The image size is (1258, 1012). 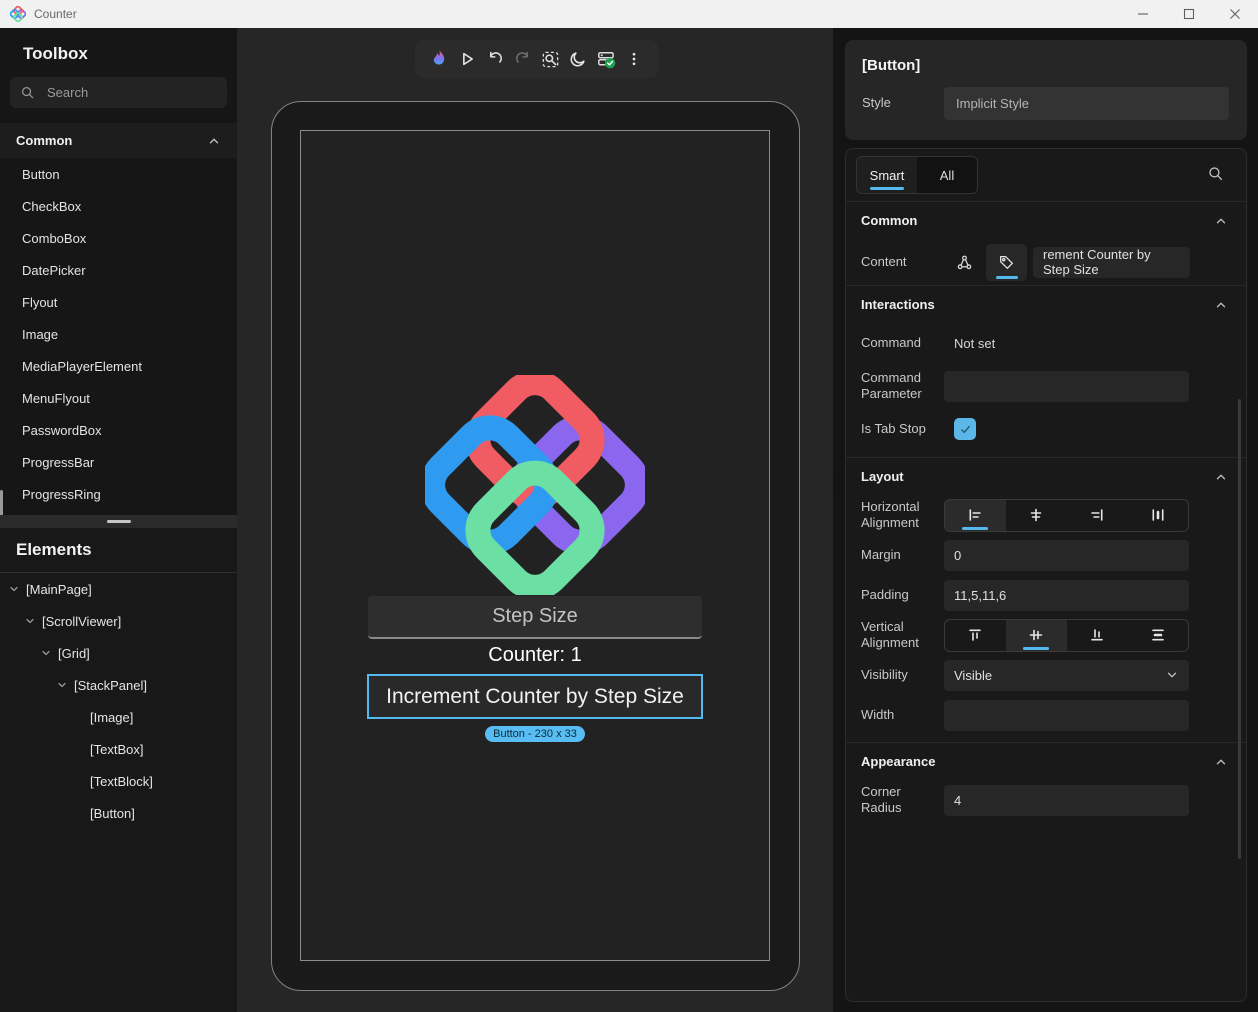 What do you see at coordinates (1157, 515) in the screenshot?
I see `align-stretch-h-button` at bounding box center [1157, 515].